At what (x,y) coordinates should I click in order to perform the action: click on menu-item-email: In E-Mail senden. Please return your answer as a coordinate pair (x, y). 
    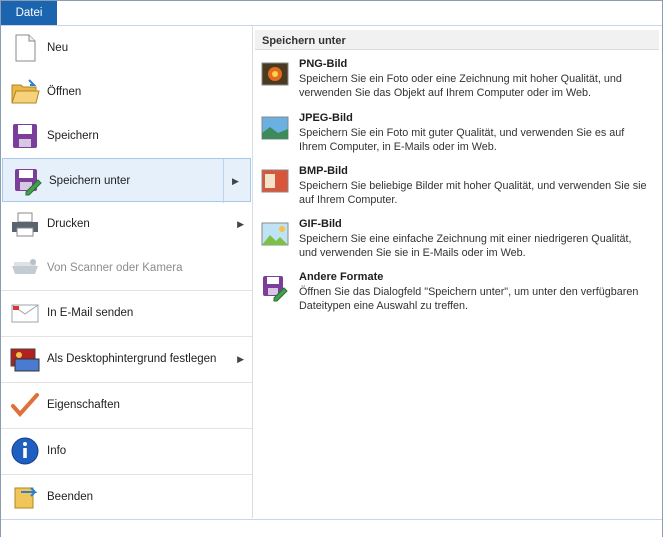
    Looking at the image, I should click on (126, 312).